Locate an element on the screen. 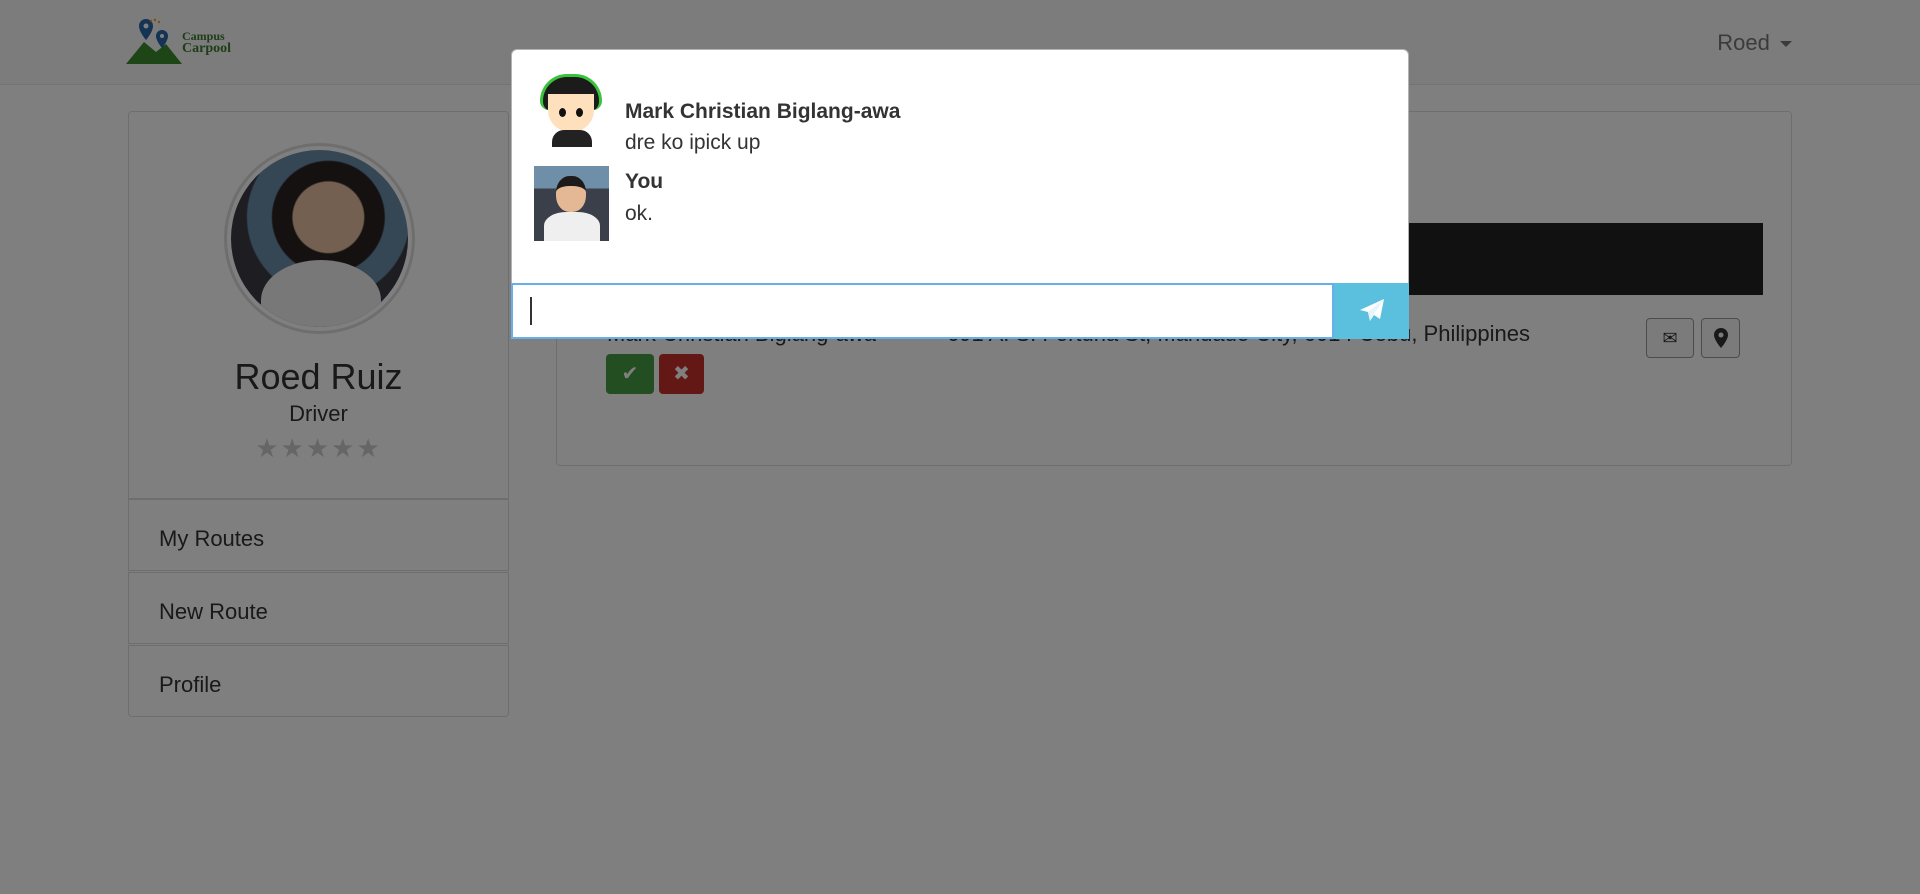 This screenshot has height=894, width=1920. chat-compose-bar is located at coordinates (960, 311).